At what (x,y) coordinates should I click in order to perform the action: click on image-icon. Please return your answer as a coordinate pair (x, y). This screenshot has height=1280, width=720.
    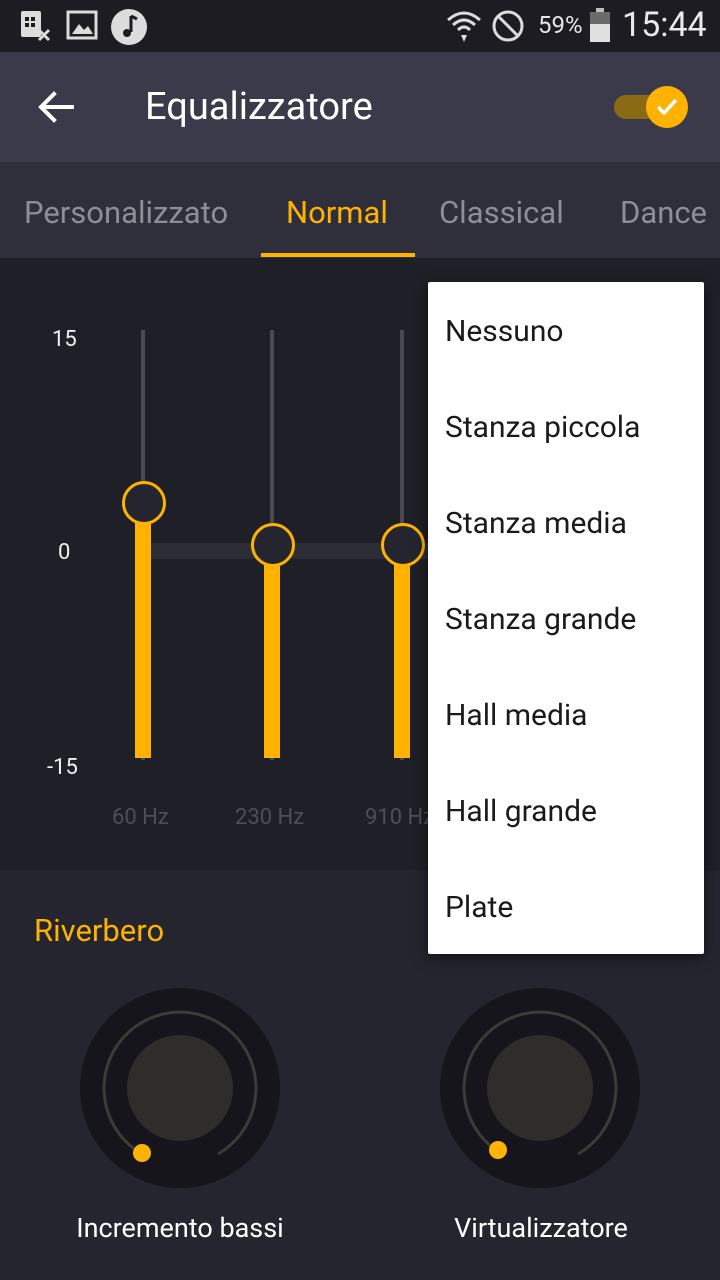
    Looking at the image, I should click on (82, 25).